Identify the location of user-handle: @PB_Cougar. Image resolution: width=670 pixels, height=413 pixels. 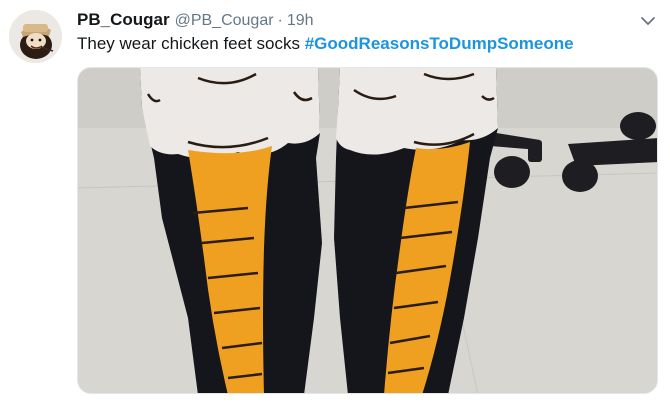
(224, 21).